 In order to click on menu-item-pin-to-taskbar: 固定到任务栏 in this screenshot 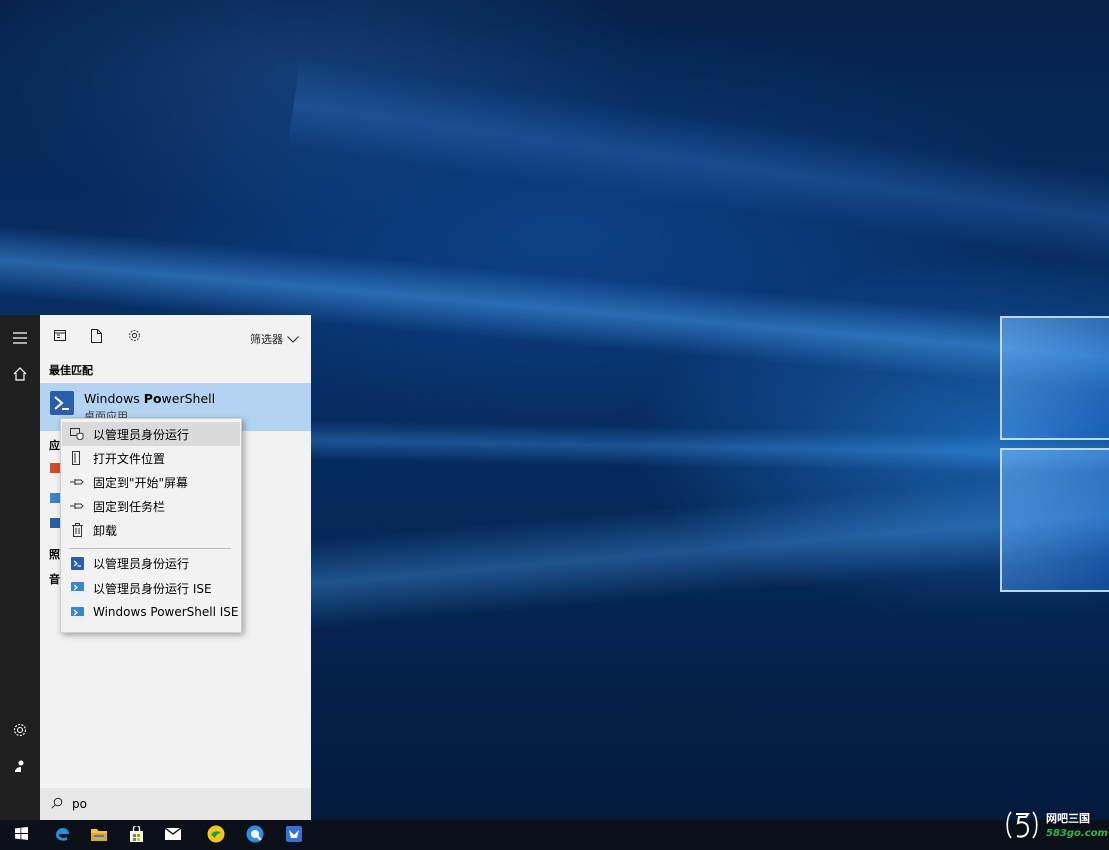, I will do `click(151, 506)`.